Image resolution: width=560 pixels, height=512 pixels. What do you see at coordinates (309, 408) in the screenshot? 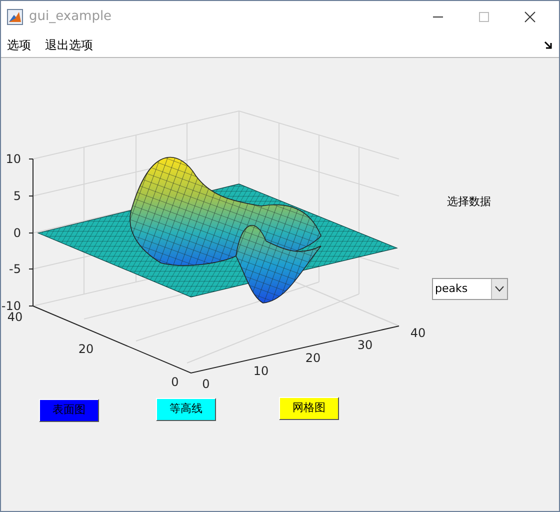
I see `plot-button: 网格图` at bounding box center [309, 408].